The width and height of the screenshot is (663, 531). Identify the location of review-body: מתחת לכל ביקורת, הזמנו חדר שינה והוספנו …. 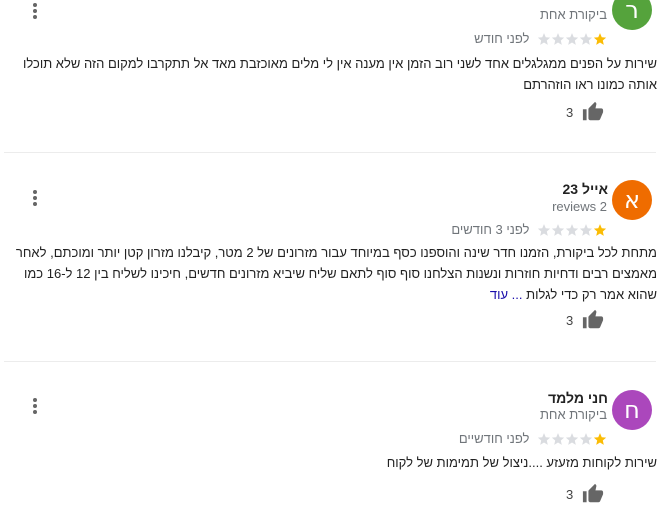
(336, 273).